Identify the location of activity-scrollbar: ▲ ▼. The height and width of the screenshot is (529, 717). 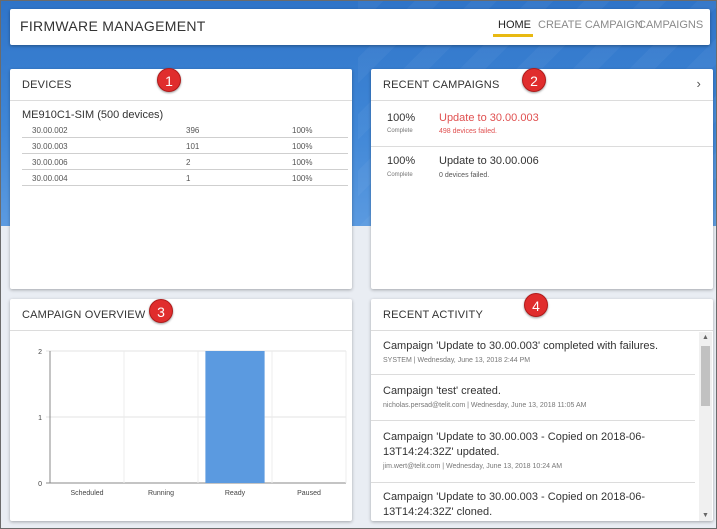
(705, 426).